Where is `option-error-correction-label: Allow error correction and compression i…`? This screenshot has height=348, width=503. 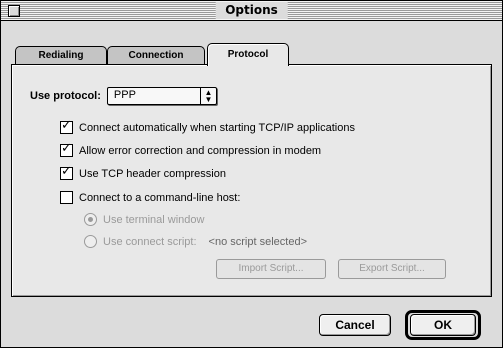
option-error-correction-label: Allow error correction and compression i… is located at coordinates (200, 150).